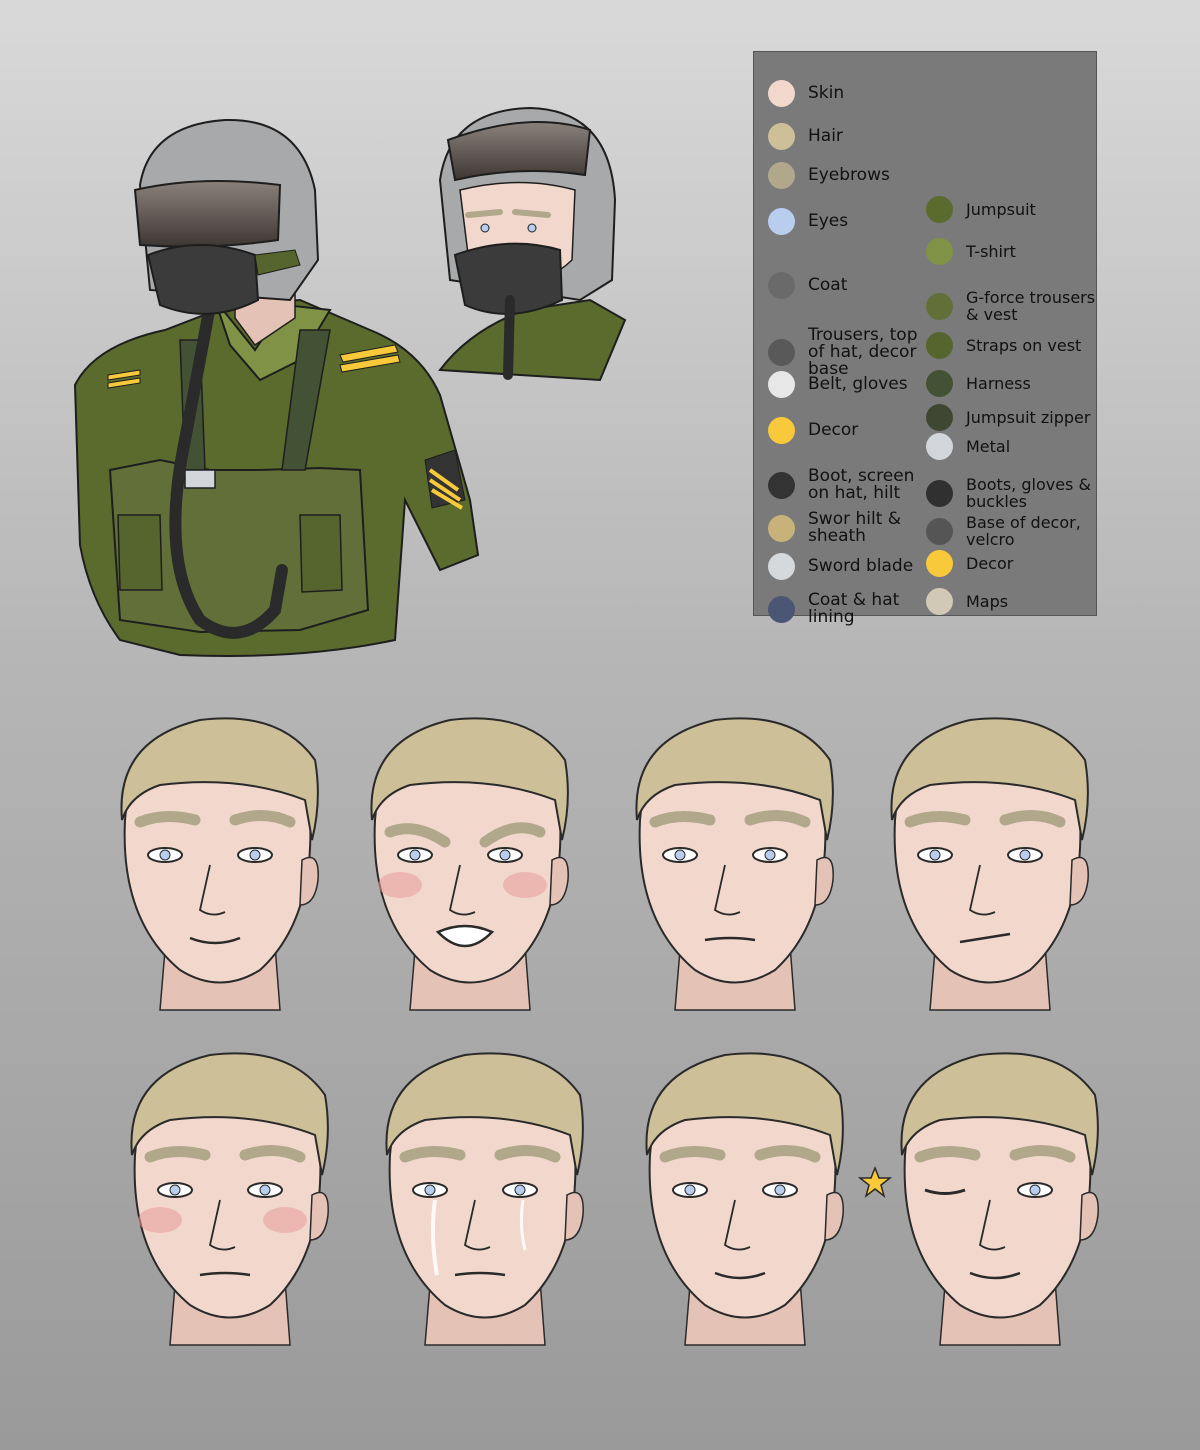  Describe the element at coordinates (229, 1199) in the screenshot. I see `head-blushing` at that location.